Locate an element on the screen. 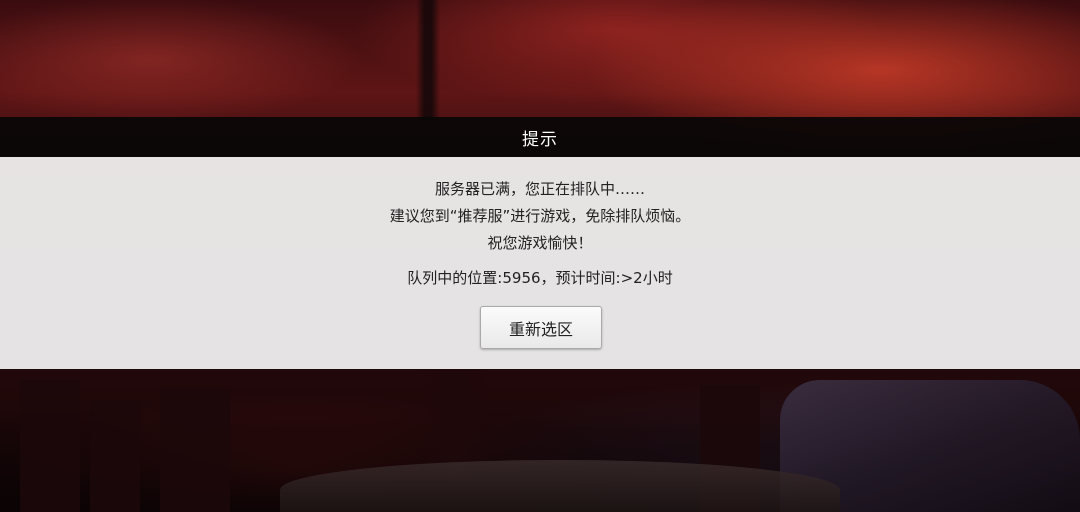  recommend-server-message: 建议您到“推荐服”进行游戏，免除排队烦恼。 is located at coordinates (540, 216).